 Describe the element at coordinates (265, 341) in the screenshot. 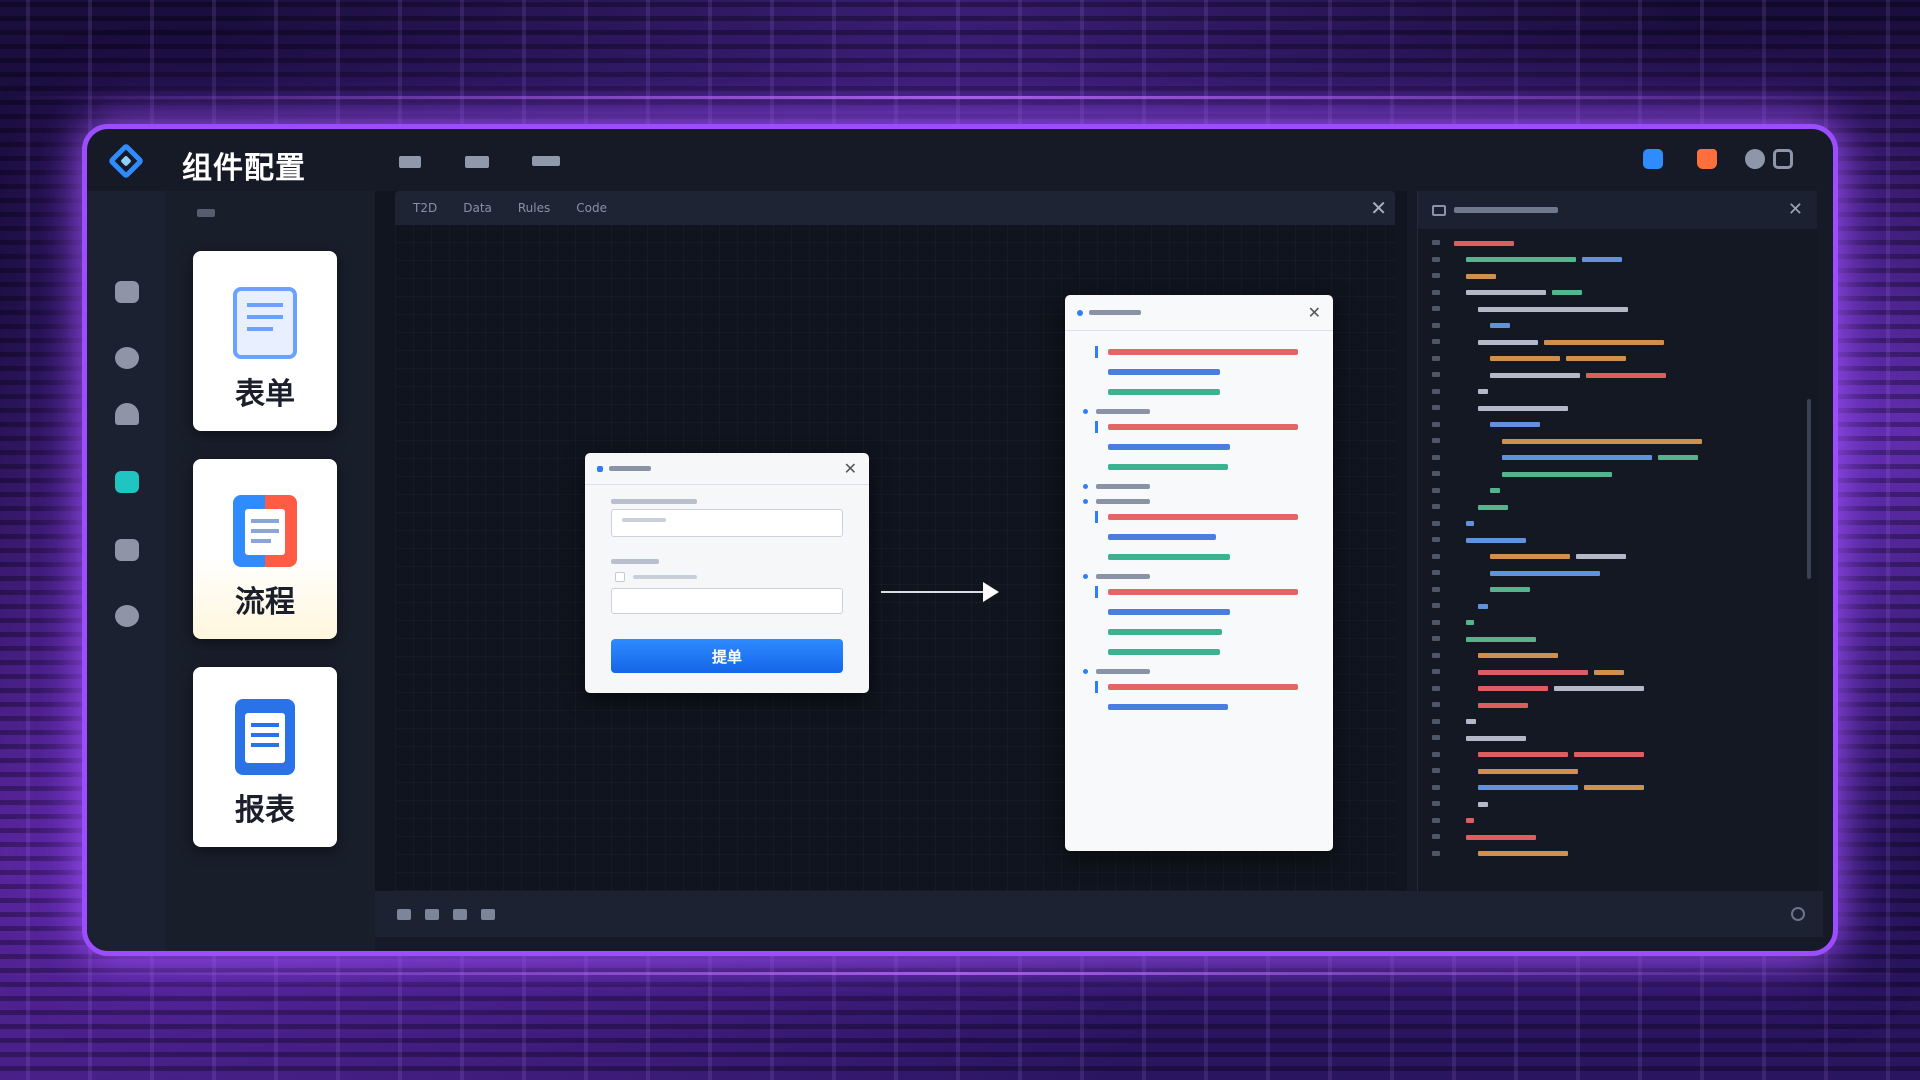

I see `component-card-form: 表单` at that location.